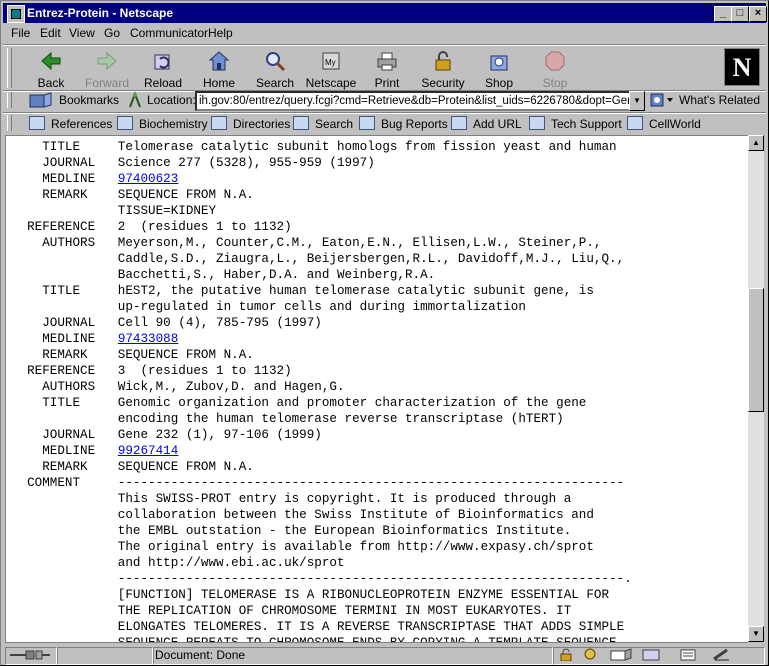 The width and height of the screenshot is (769, 666). Describe the element at coordinates (621, 654) in the screenshot. I see `mailbox-icon` at that location.